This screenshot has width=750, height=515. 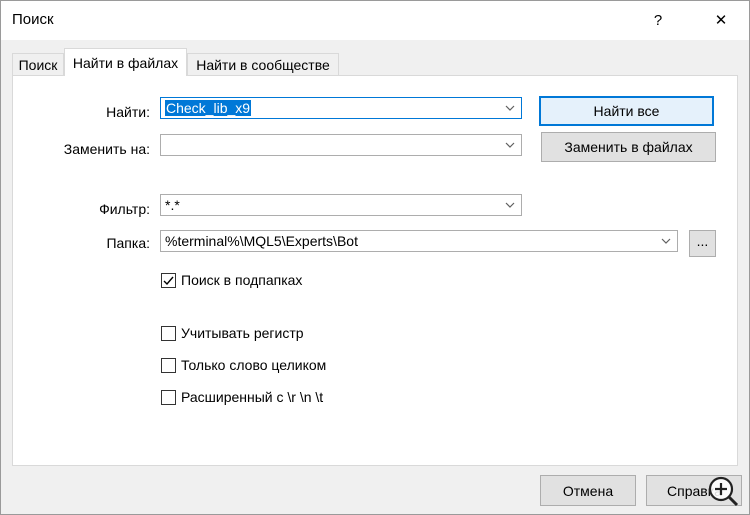 I want to click on subfolders-checkbox: Поиск в подпапках, so click(x=231, y=280).